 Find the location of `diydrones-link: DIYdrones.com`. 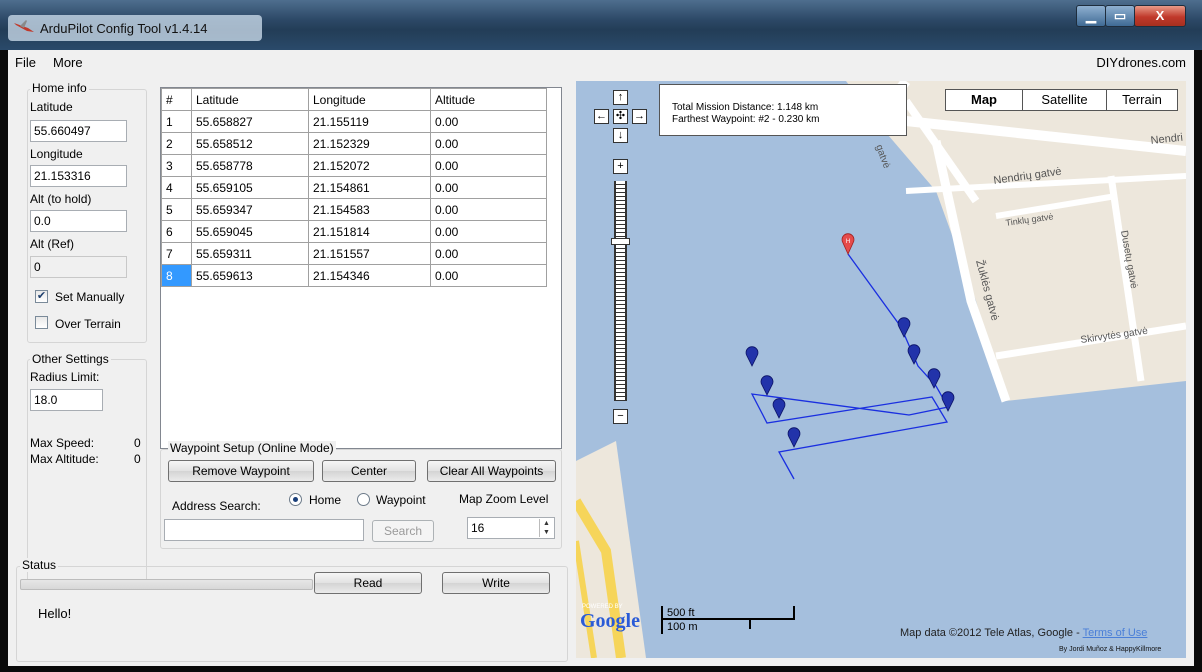

diydrones-link: DIYdrones.com is located at coordinates (1141, 62).